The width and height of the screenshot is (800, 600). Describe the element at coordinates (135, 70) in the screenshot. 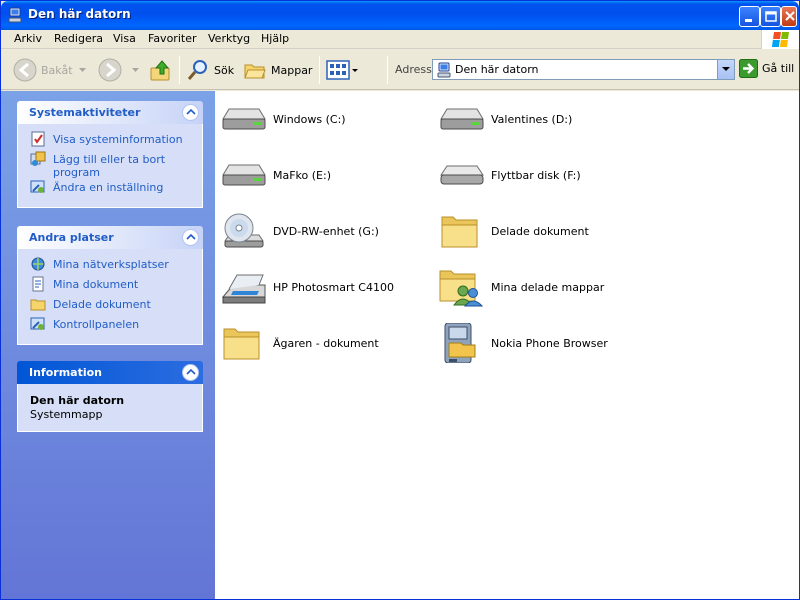

I see `forward-dropdown-icon` at that location.